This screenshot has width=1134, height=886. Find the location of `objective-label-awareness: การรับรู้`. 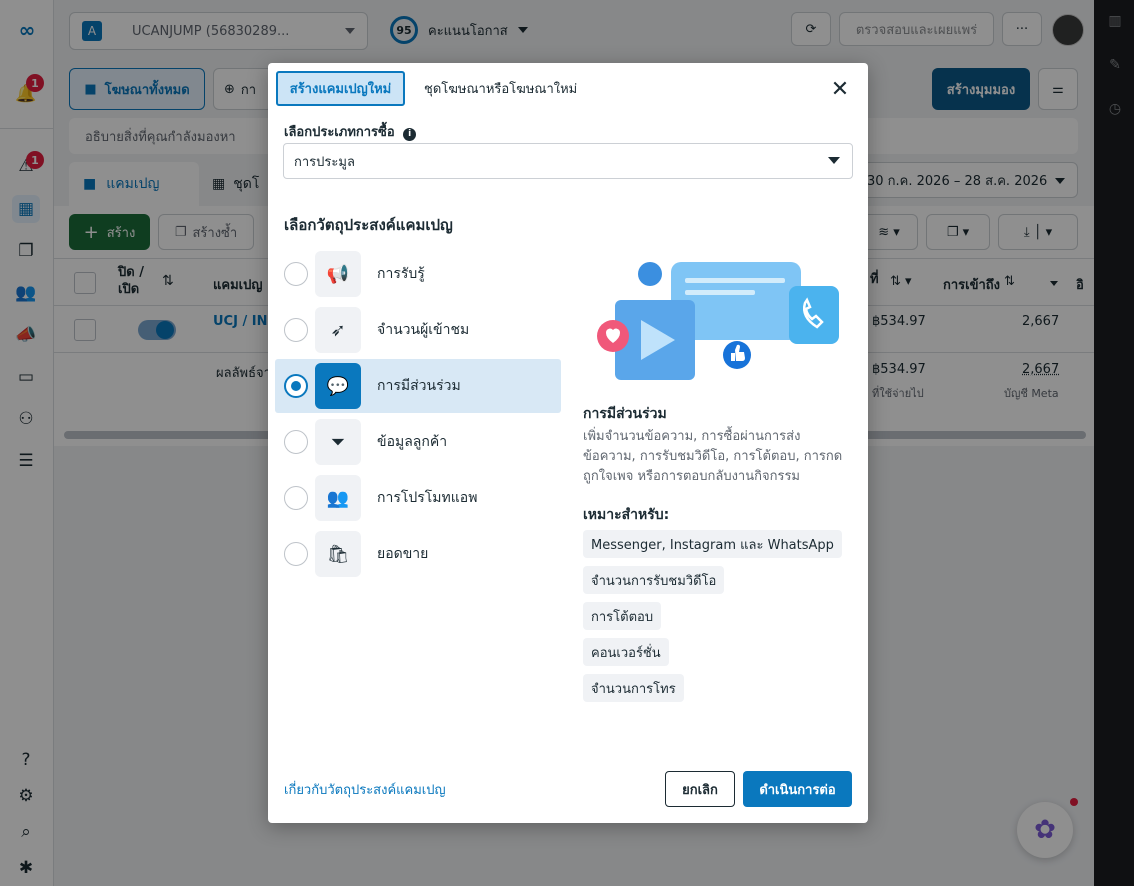

objective-label-awareness: การรับรู้ is located at coordinates (401, 274).